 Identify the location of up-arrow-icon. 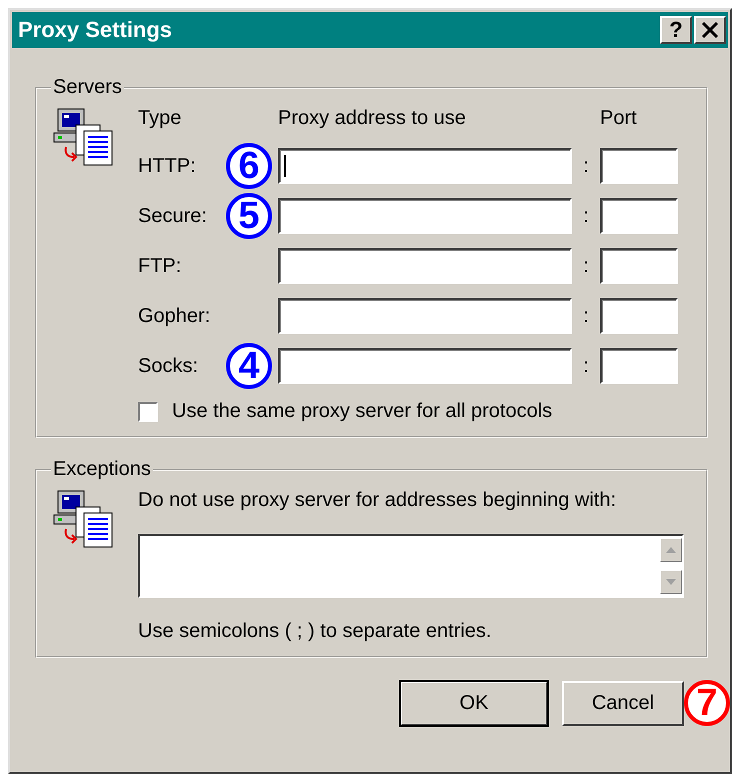
(671, 550).